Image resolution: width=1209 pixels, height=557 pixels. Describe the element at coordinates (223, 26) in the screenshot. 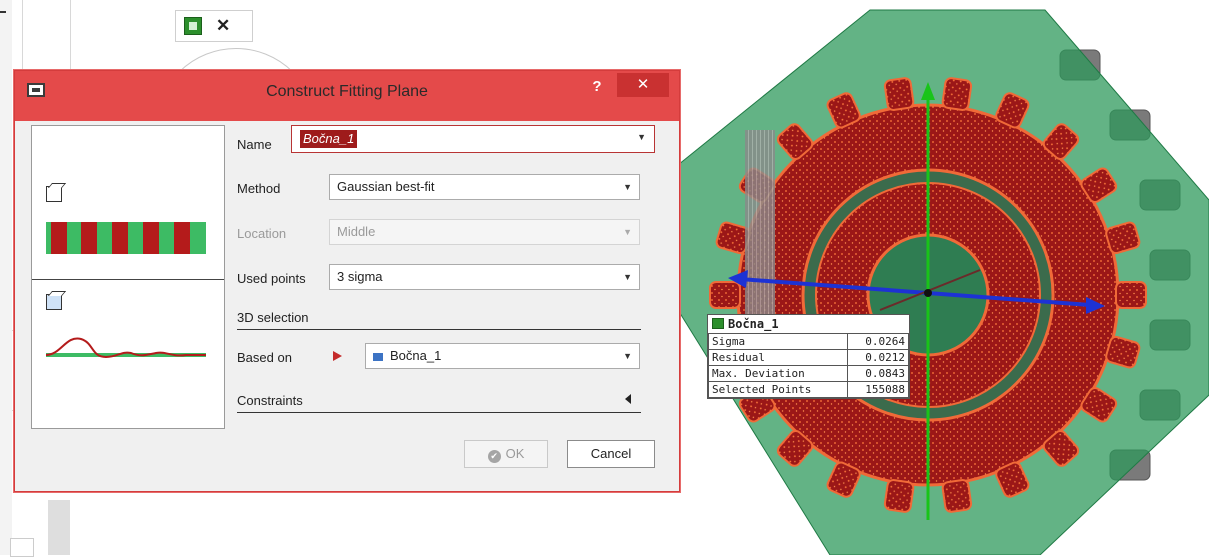

I see `close-icon: ✕` at that location.